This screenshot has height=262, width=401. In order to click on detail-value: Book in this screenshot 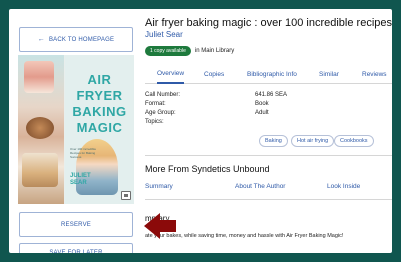, I will do `click(262, 104)`.